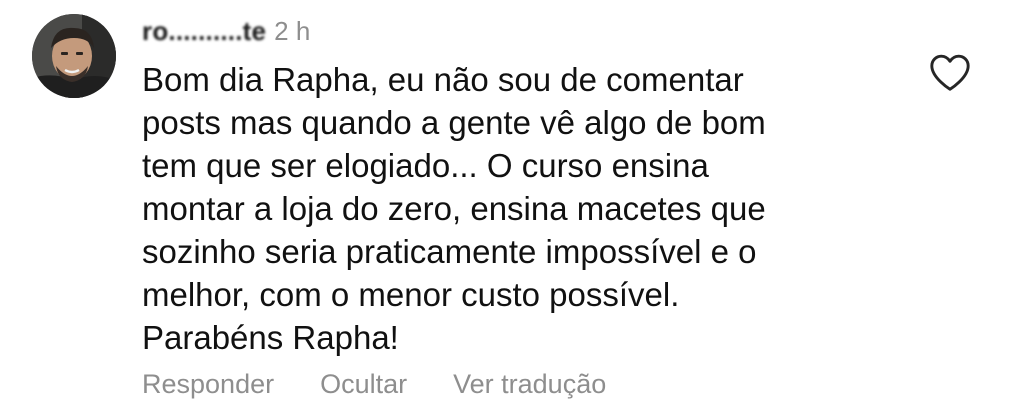 Image resolution: width=1024 pixels, height=418 pixels. Describe the element at coordinates (204, 31) in the screenshot. I see `username: ro..........te` at that location.